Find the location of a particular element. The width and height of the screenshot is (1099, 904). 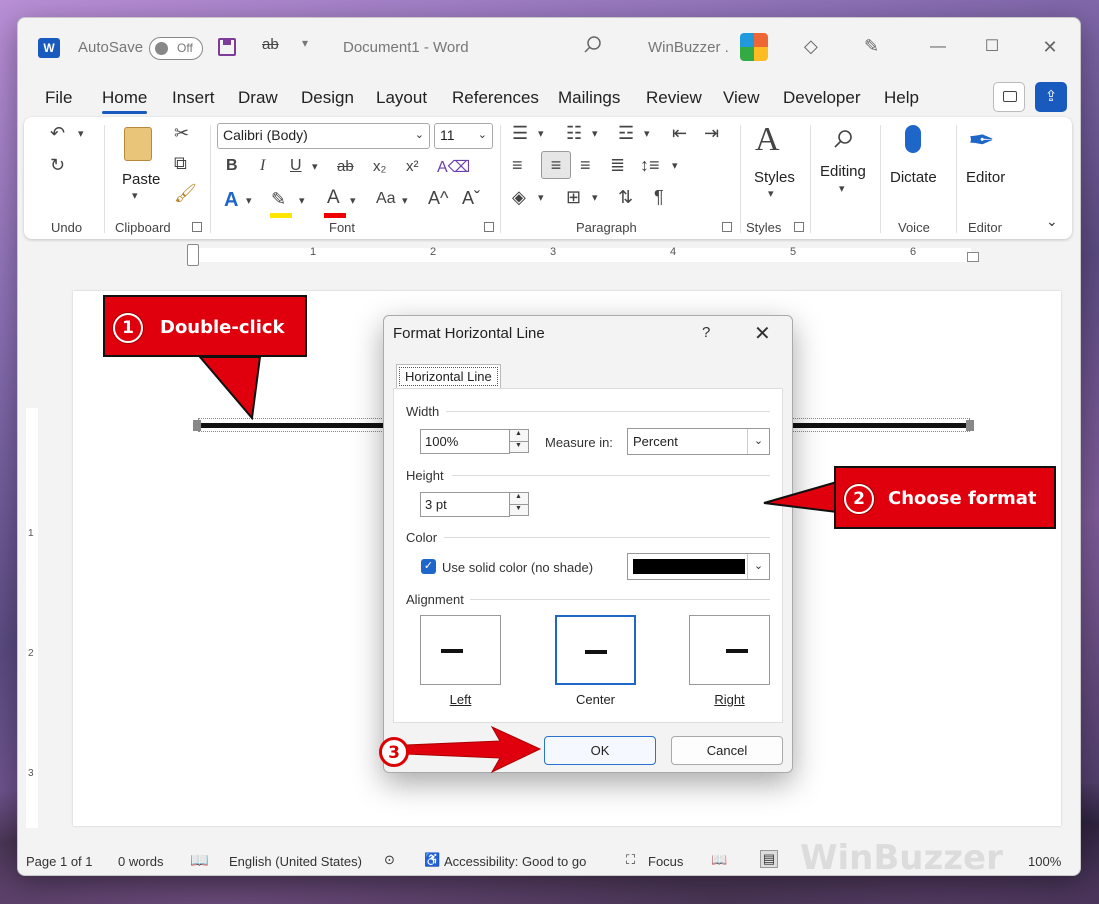

step-badge: 1 is located at coordinates (128, 328).